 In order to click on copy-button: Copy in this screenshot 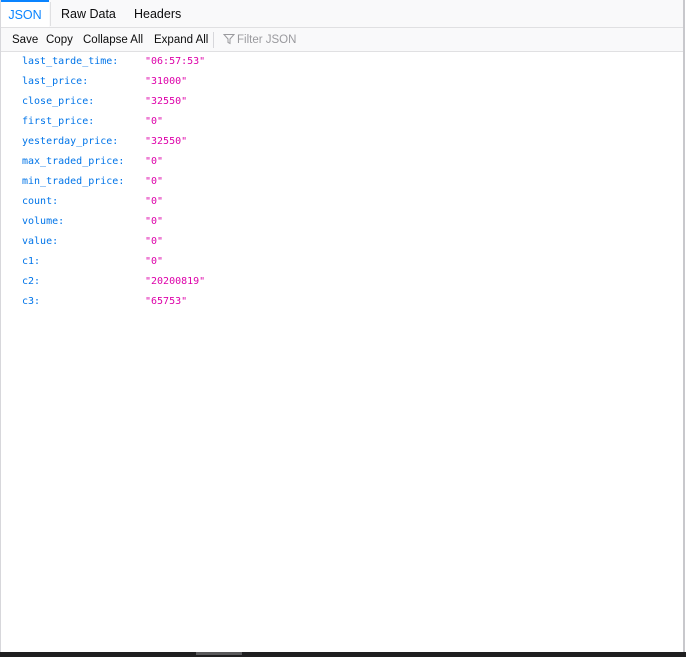, I will do `click(59, 39)`.